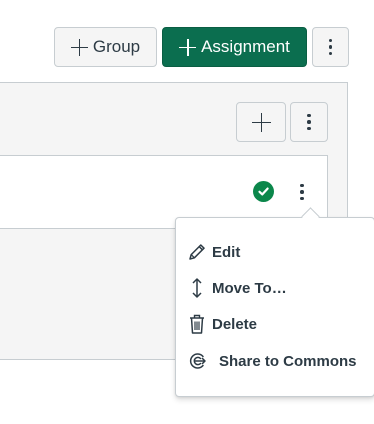 This screenshot has height=424, width=374. What do you see at coordinates (197, 361) in the screenshot?
I see `commons-share-icon` at bounding box center [197, 361].